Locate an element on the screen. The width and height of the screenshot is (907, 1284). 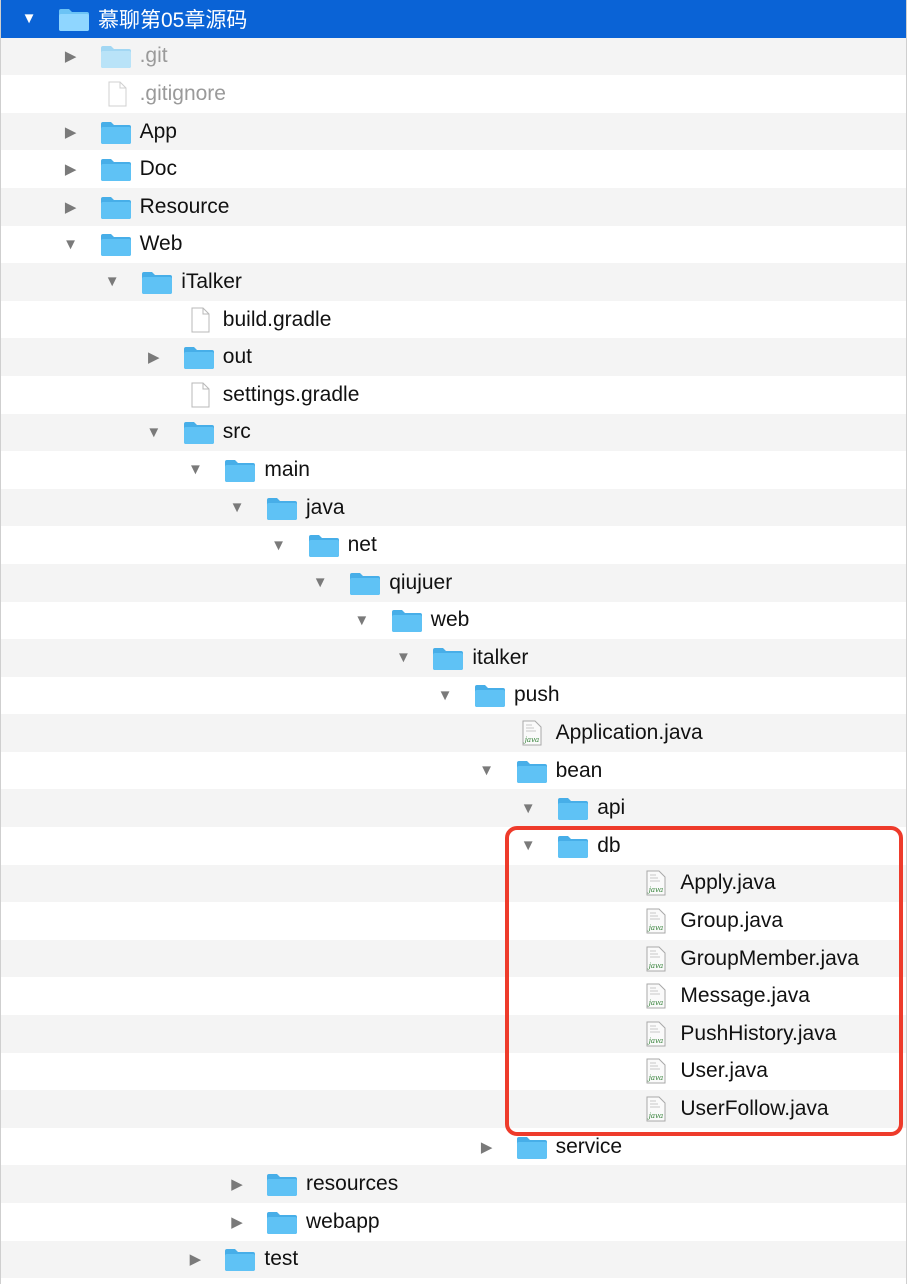
tree-row-java: ▼ java is located at coordinates (453, 507).